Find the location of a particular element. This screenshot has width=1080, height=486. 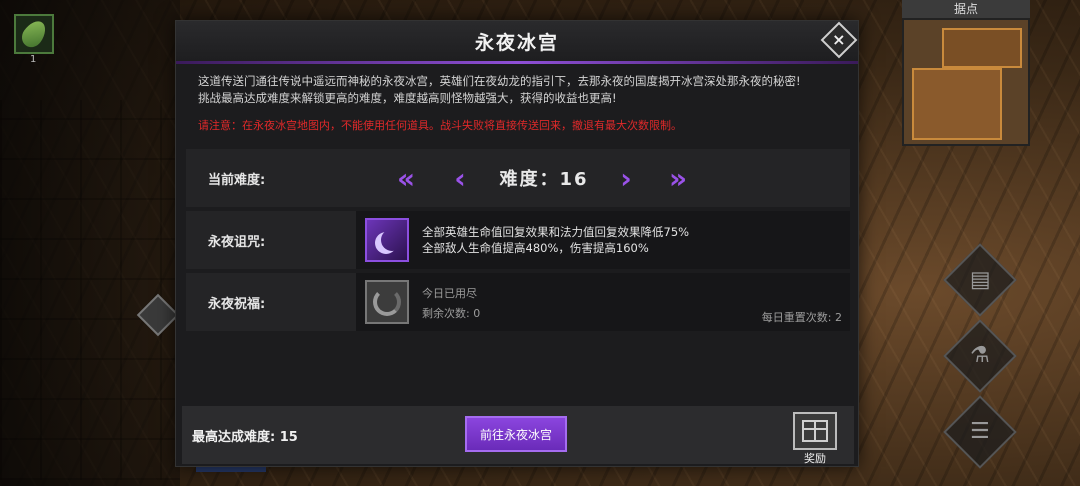

potion-icon: ⚗ is located at coordinates (980, 355).